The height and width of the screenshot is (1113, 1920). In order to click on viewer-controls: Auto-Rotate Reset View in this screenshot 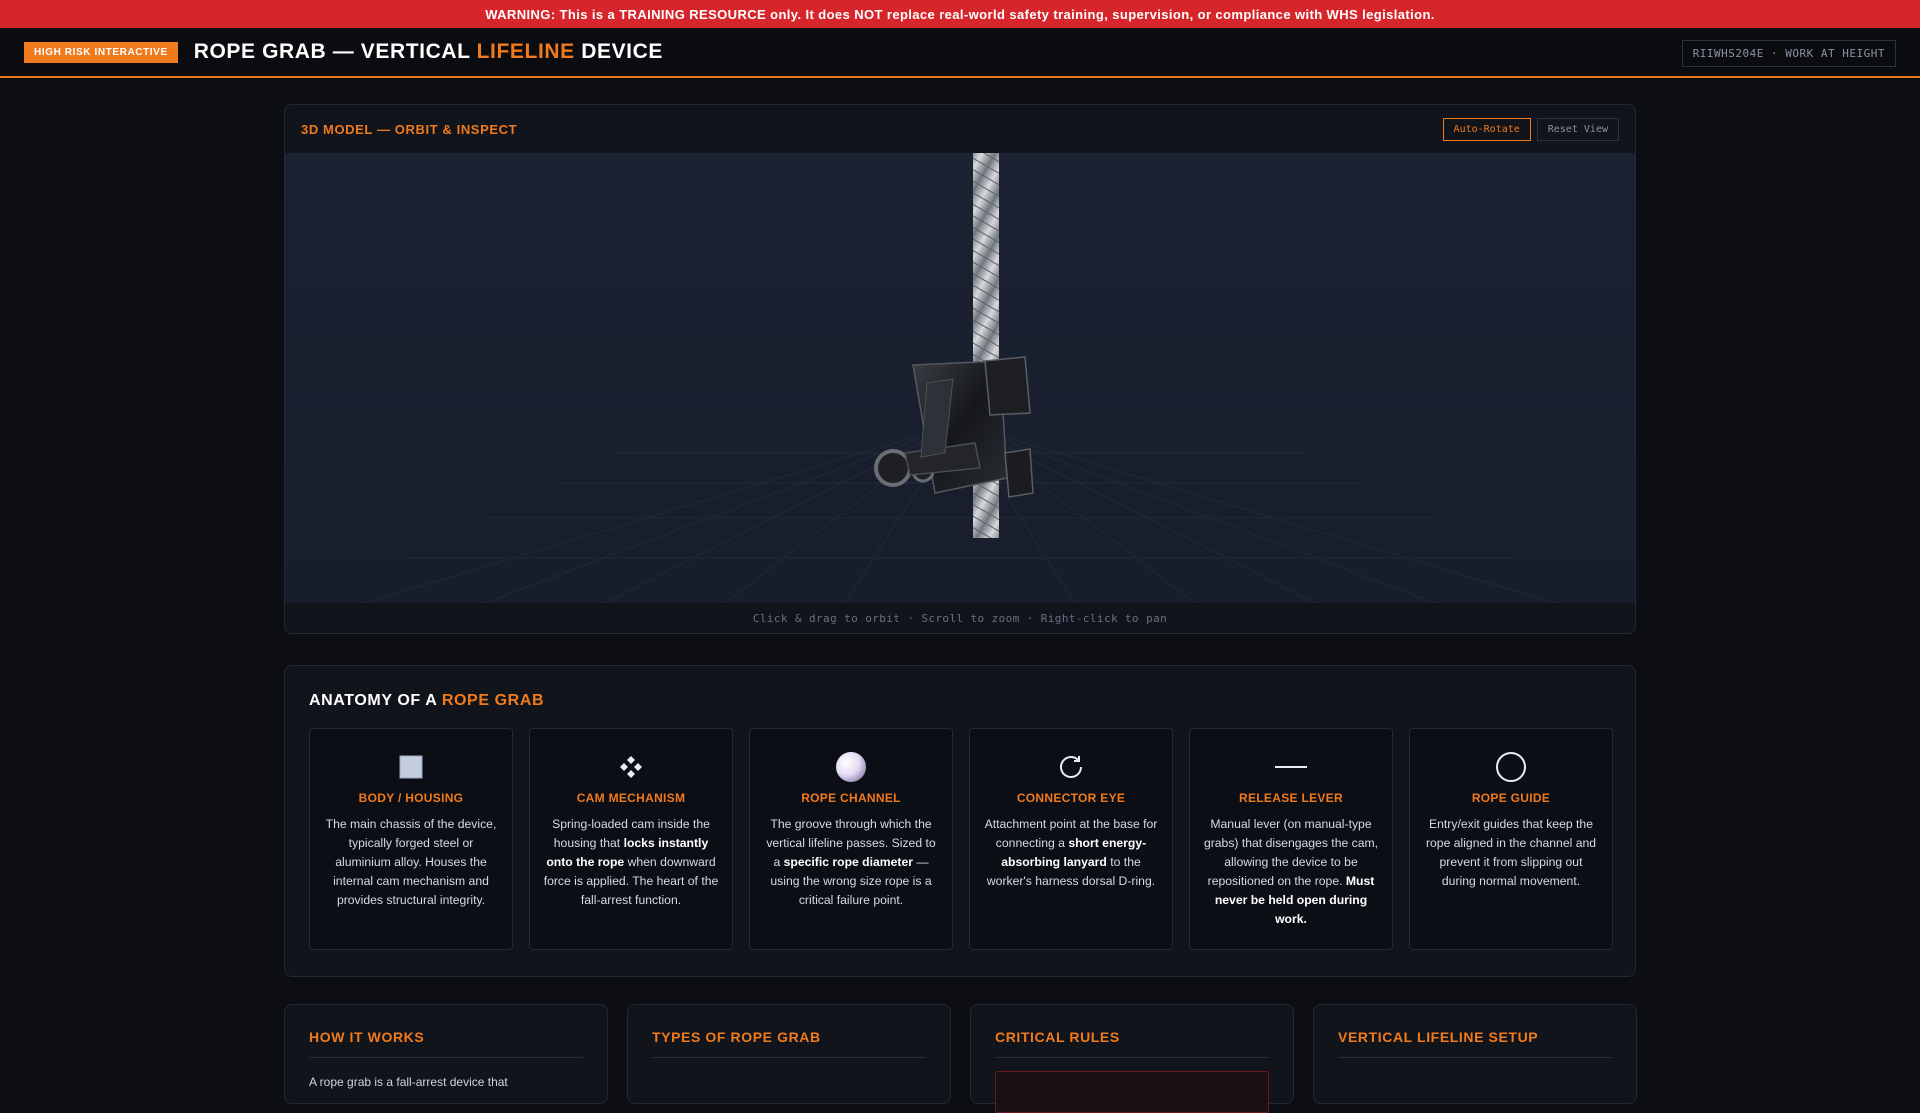, I will do `click(1530, 129)`.